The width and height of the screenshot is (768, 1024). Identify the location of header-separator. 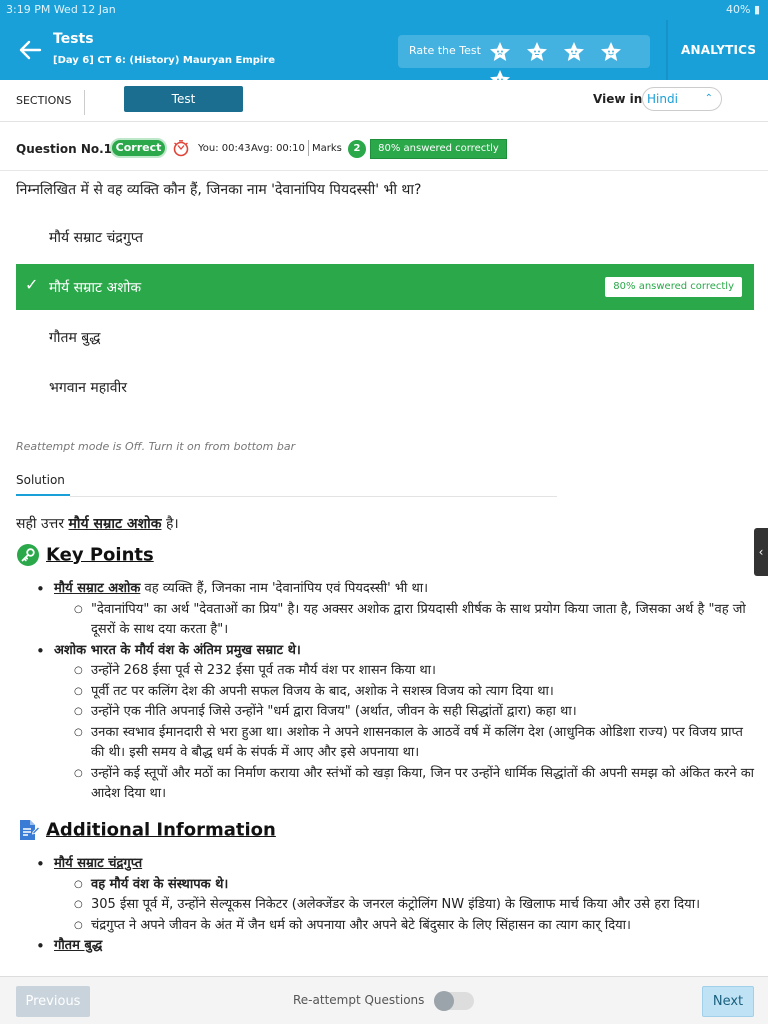
(308, 148).